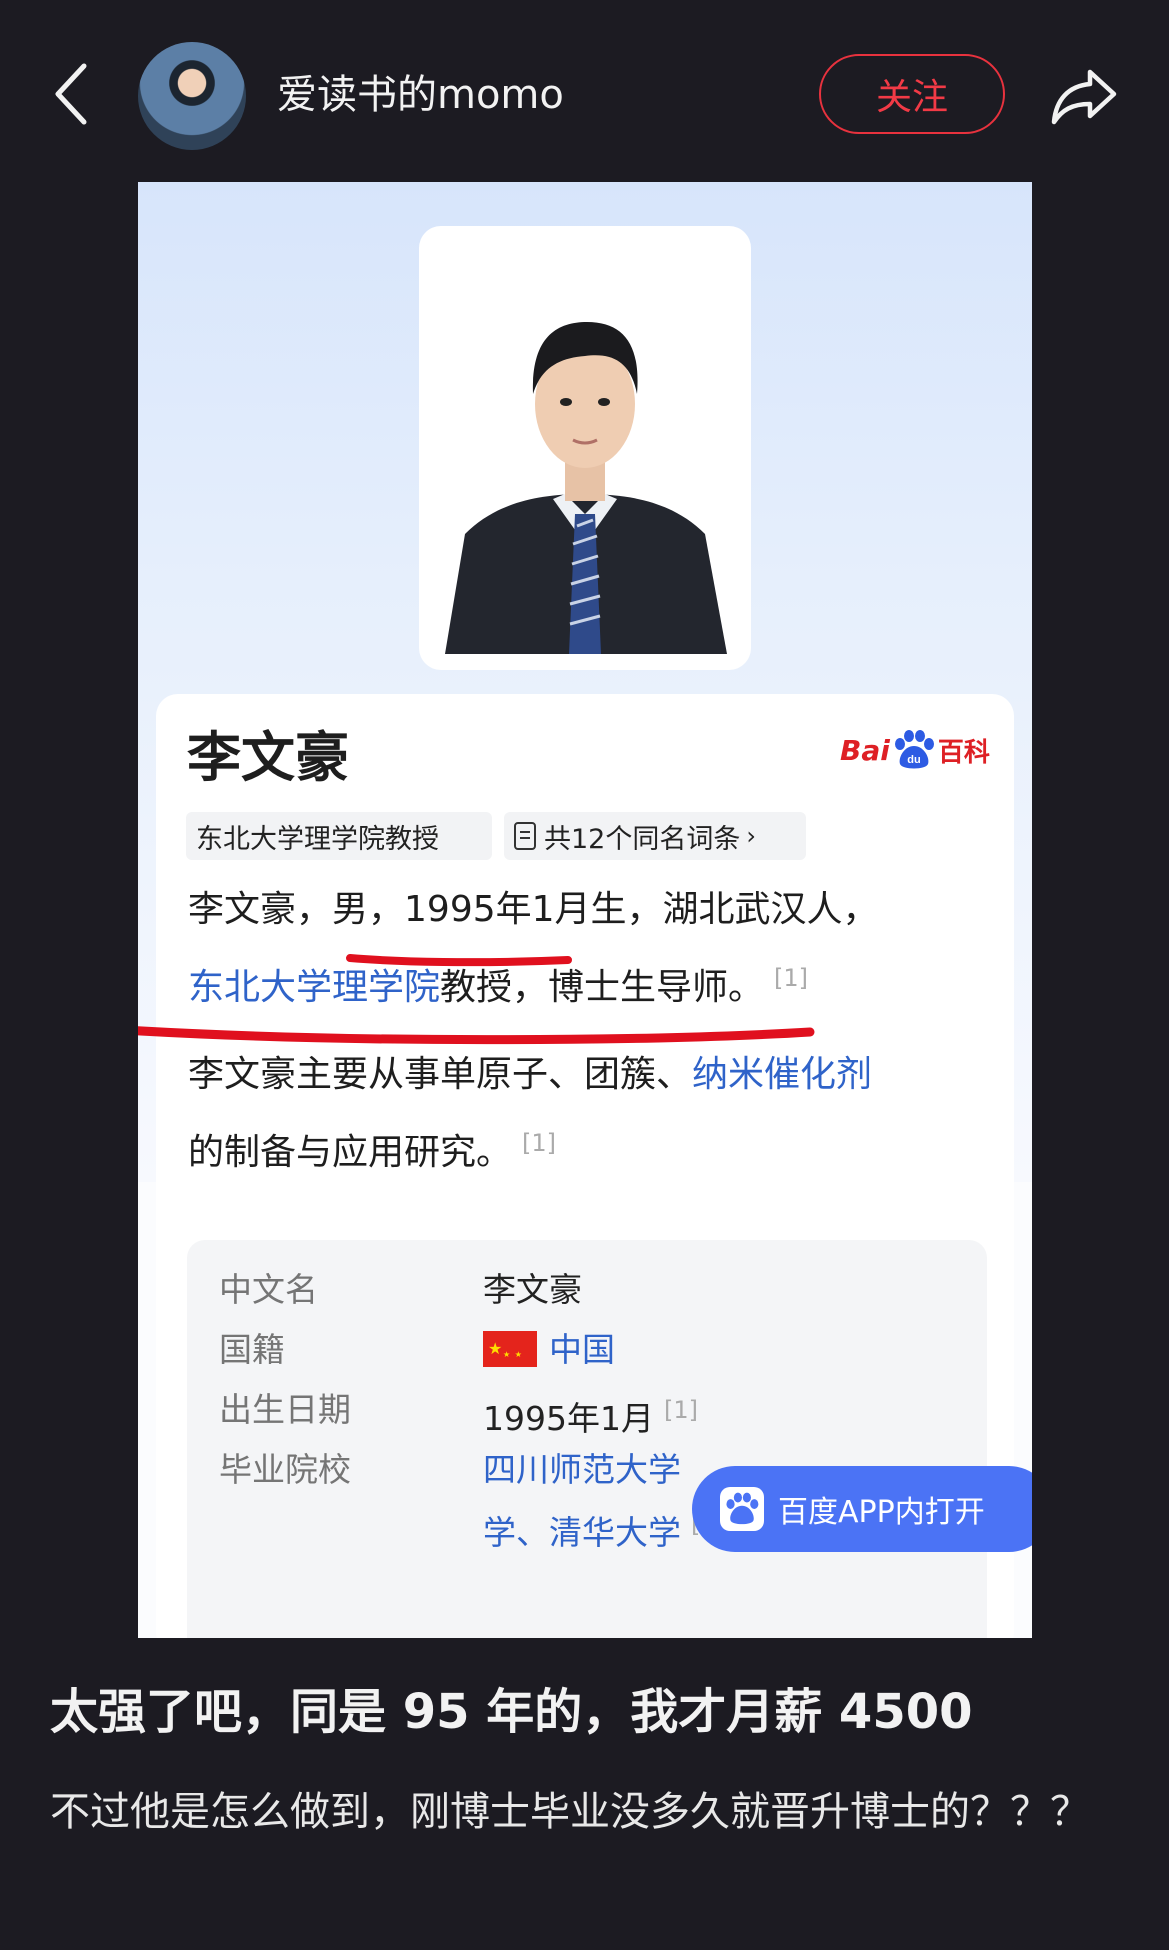 This screenshot has height=1950, width=1169. I want to click on birth-text: 1995年1月生，, so click(533, 909).